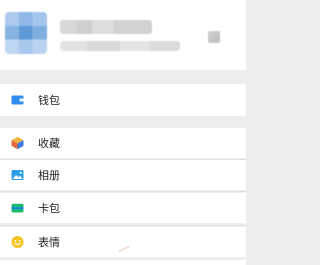 The width and height of the screenshot is (320, 265). What do you see at coordinates (17, 100) in the screenshot?
I see `wallet-icon` at bounding box center [17, 100].